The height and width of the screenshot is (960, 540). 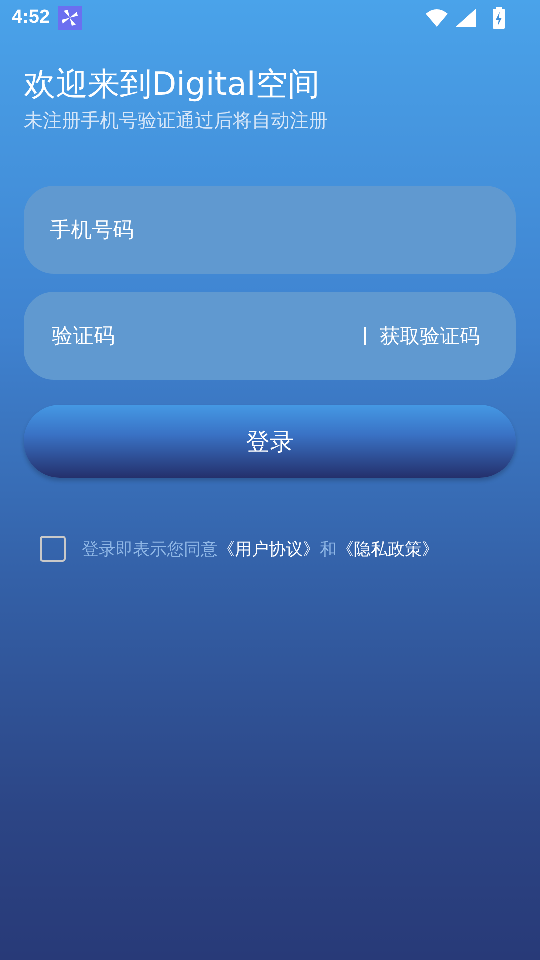 What do you see at coordinates (31, 18) in the screenshot?
I see `status-time: 4:52` at bounding box center [31, 18].